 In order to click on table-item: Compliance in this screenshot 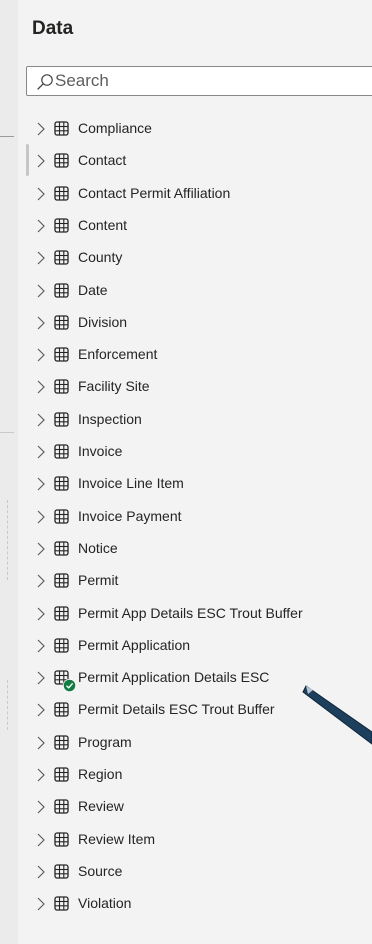, I will do `click(195, 128)`.